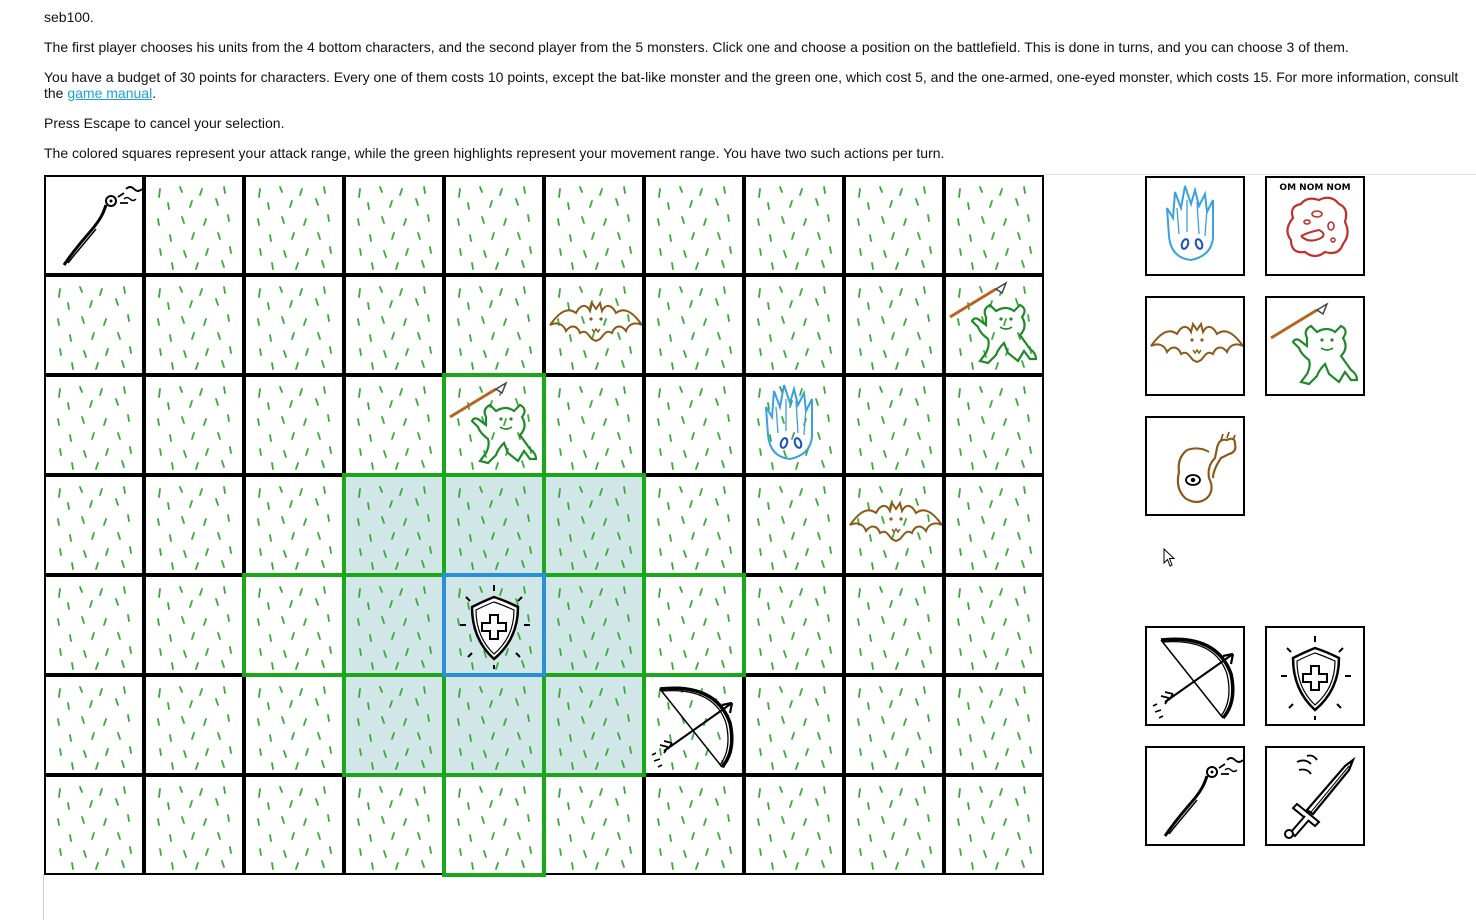 Image resolution: width=1476 pixels, height=920 pixels. I want to click on escape-hint: Press Escape to cancel your selection., so click(164, 123).